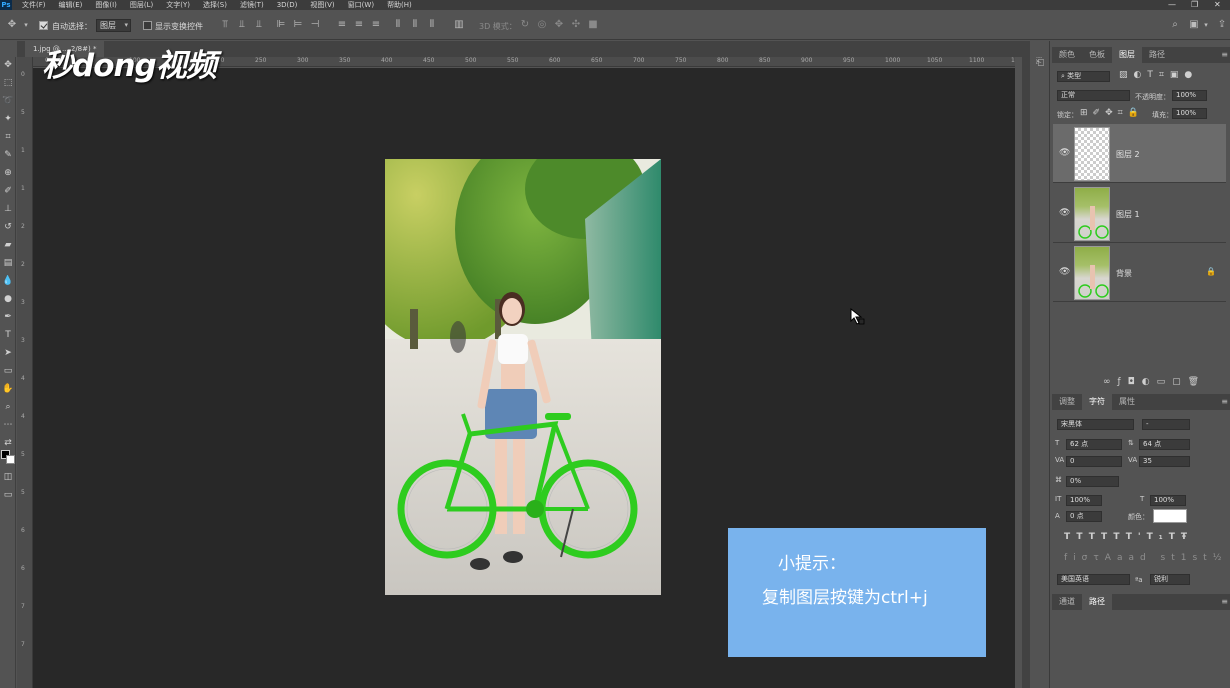  What do you see at coordinates (322, 5) in the screenshot?
I see `menu-view: 视图(V)` at bounding box center [322, 5].